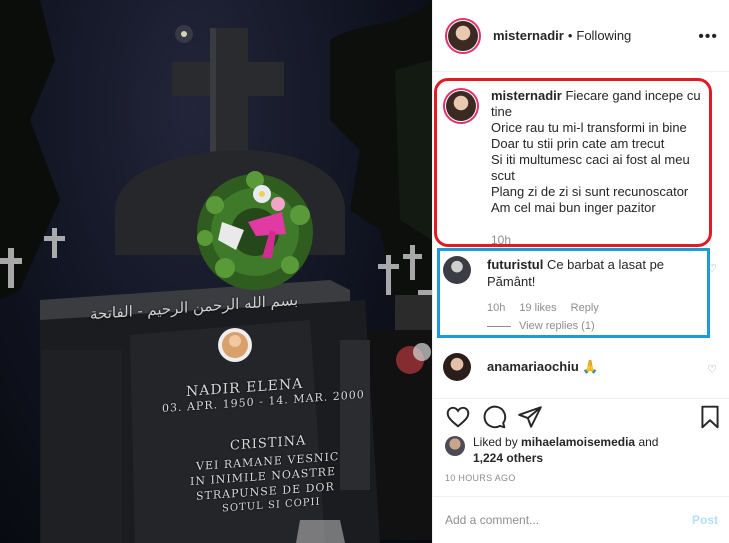  Describe the element at coordinates (581, 416) in the screenshot. I see `post-actions` at that location.